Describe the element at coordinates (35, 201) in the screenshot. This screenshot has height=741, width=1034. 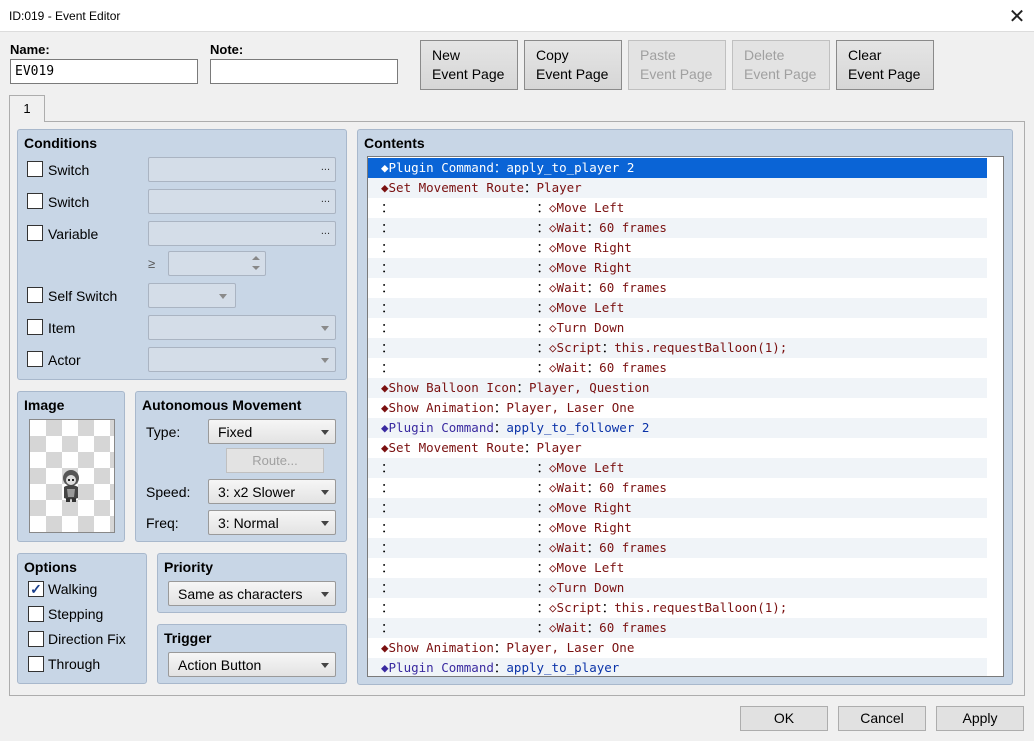
I see `switch2-checkbox` at that location.